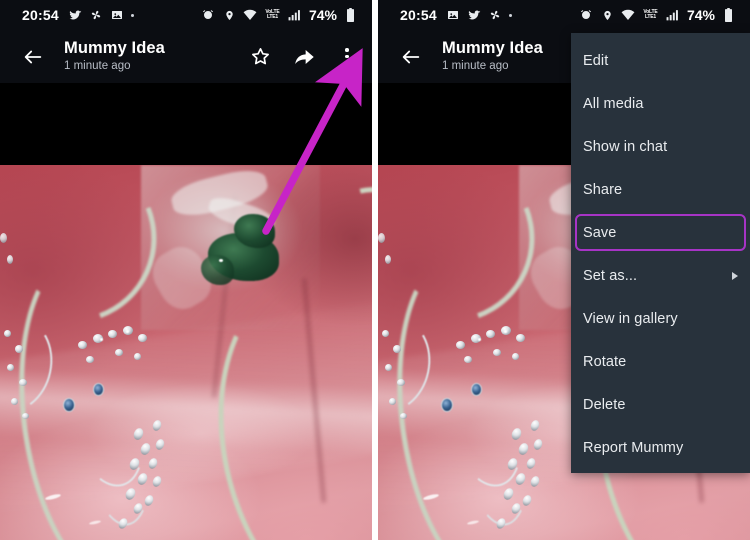  Describe the element at coordinates (625, 146) in the screenshot. I see `menu-item-label: Show in chat` at that location.